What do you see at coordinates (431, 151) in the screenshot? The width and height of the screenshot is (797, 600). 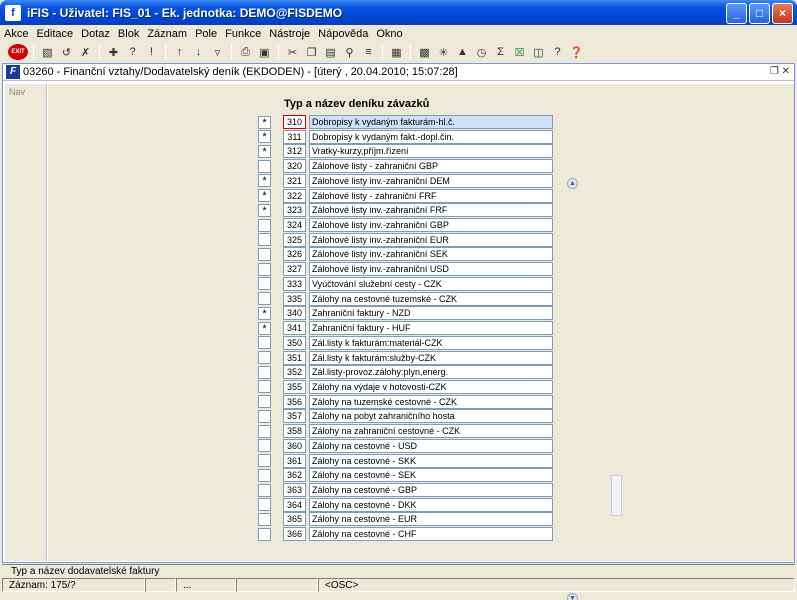 I see `row-name-field: Vratky-kurzy,příjm.řízení` at bounding box center [431, 151].